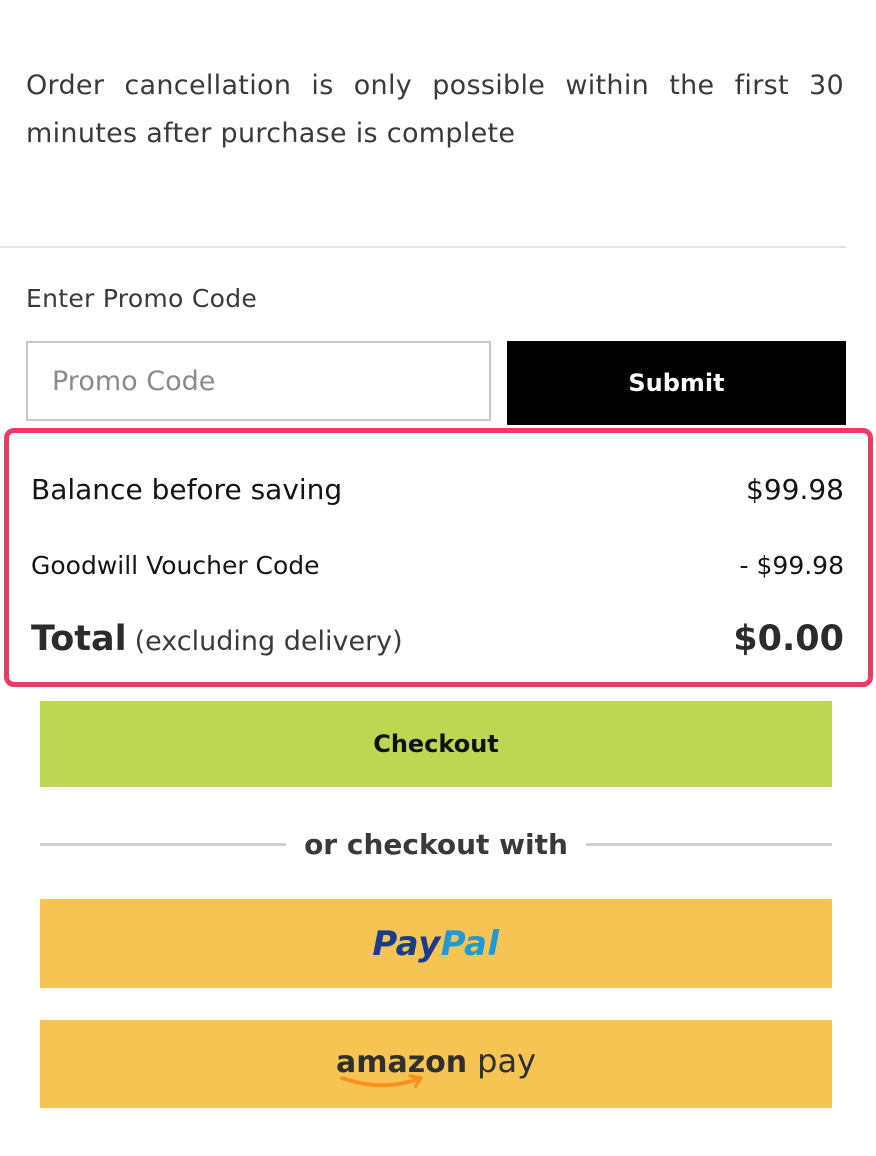 The width and height of the screenshot is (876, 1156). I want to click on total-label-group: Total (excluding delivery), so click(217, 639).